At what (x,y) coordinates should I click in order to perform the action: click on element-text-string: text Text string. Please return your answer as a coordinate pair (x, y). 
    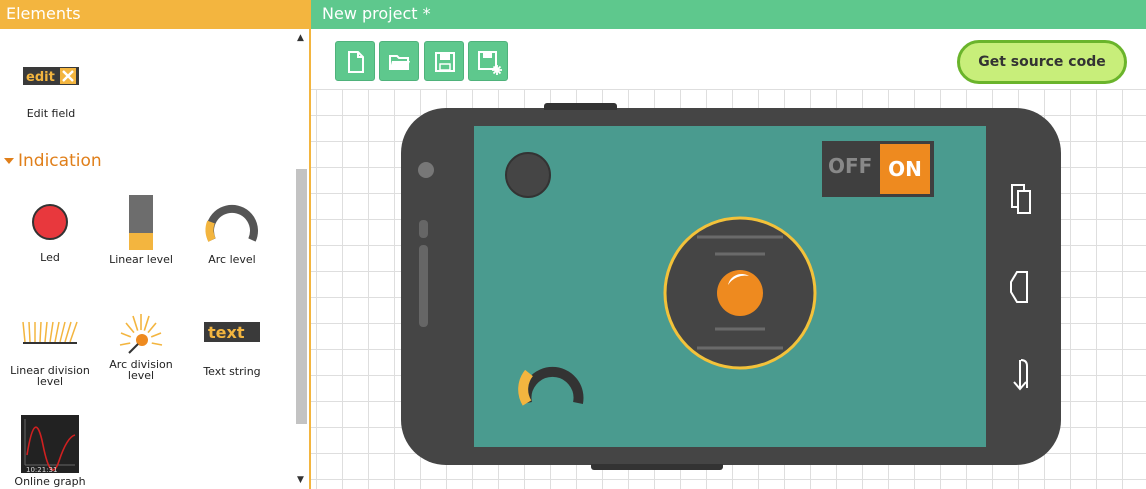
    Looking at the image, I should click on (232, 348).